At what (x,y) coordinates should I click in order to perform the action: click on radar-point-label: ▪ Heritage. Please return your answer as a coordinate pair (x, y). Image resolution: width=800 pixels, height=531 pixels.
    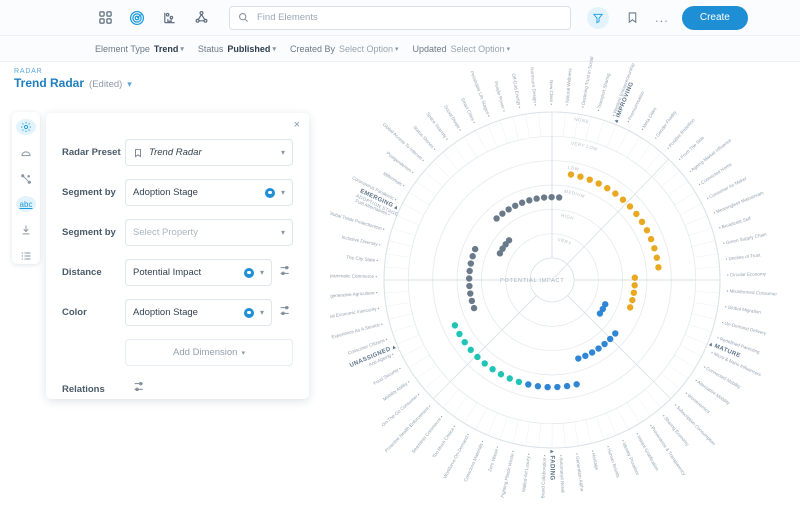
    Looking at the image, I should click on (595, 460).